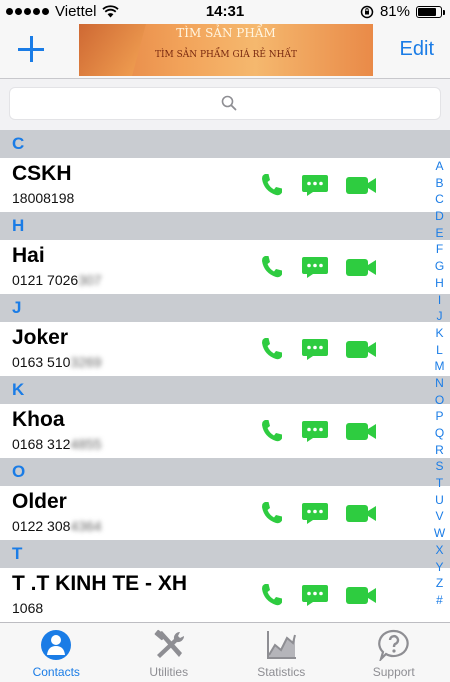  I want to click on index-letter: S, so click(439, 466).